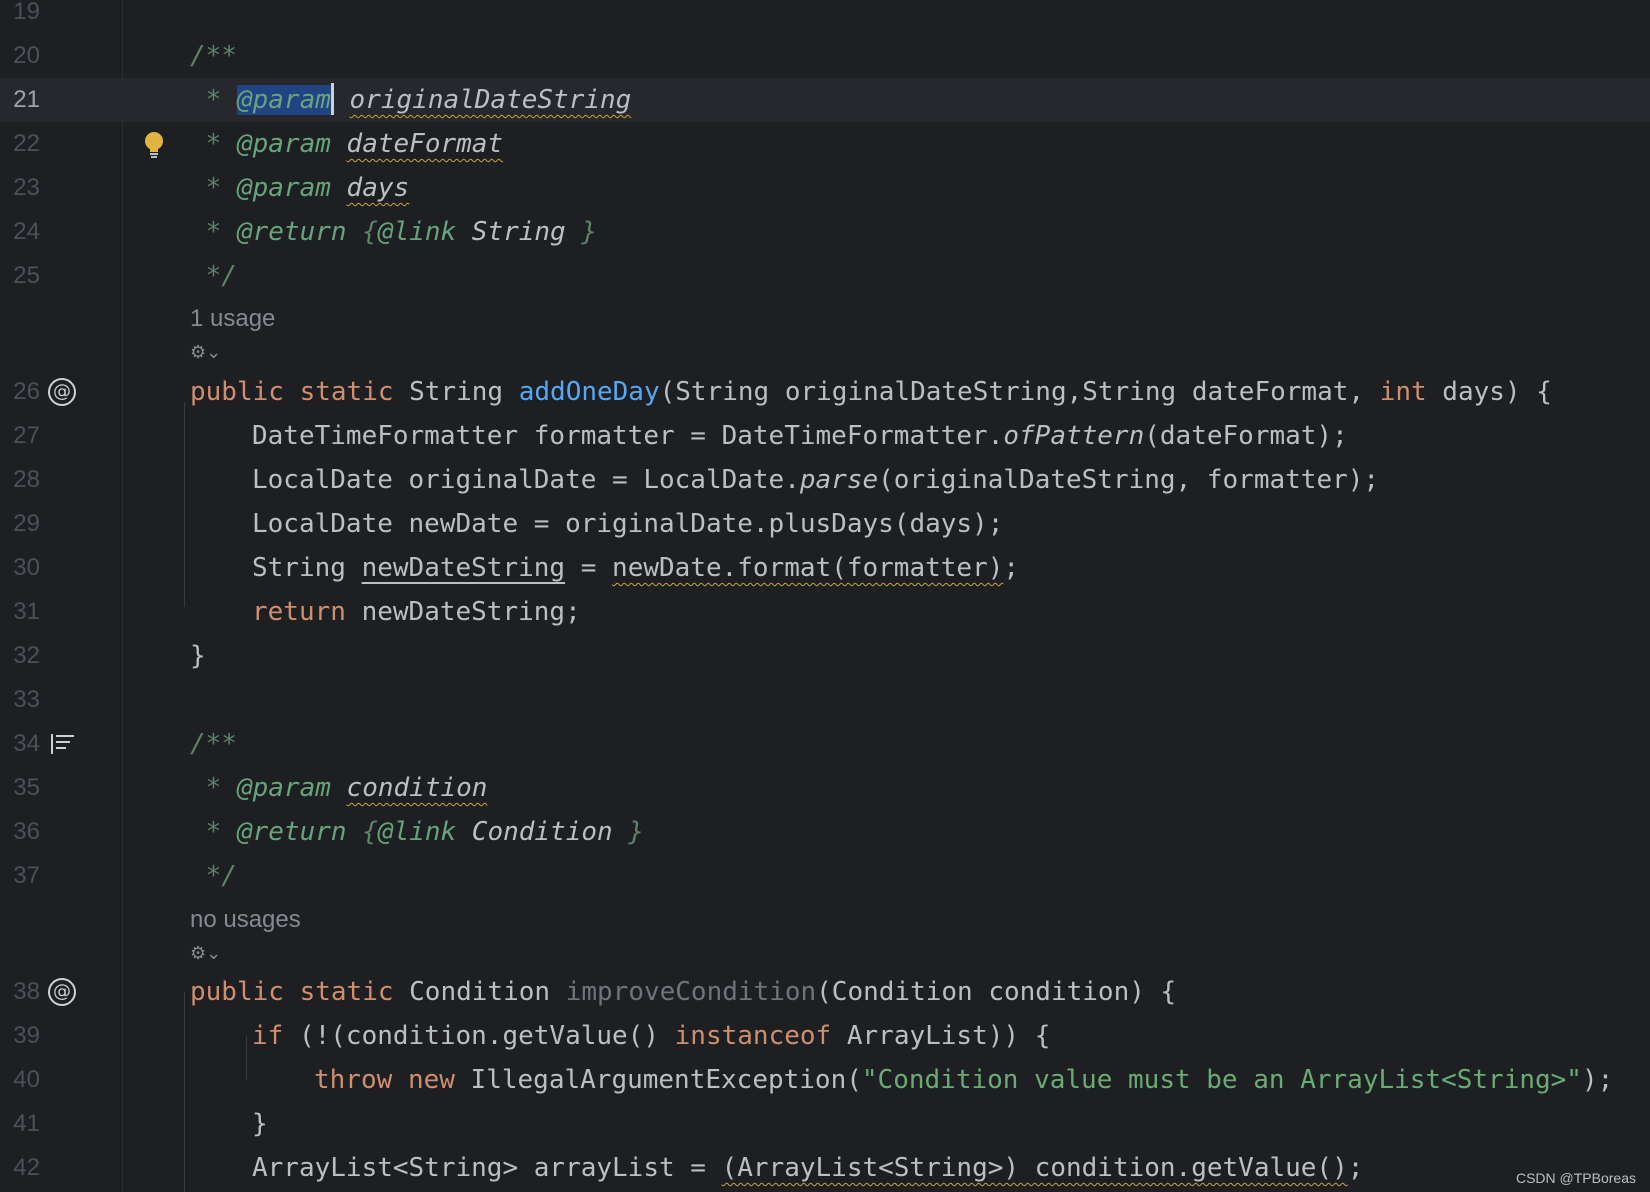  I want to click on line-number: 33, so click(26, 699).